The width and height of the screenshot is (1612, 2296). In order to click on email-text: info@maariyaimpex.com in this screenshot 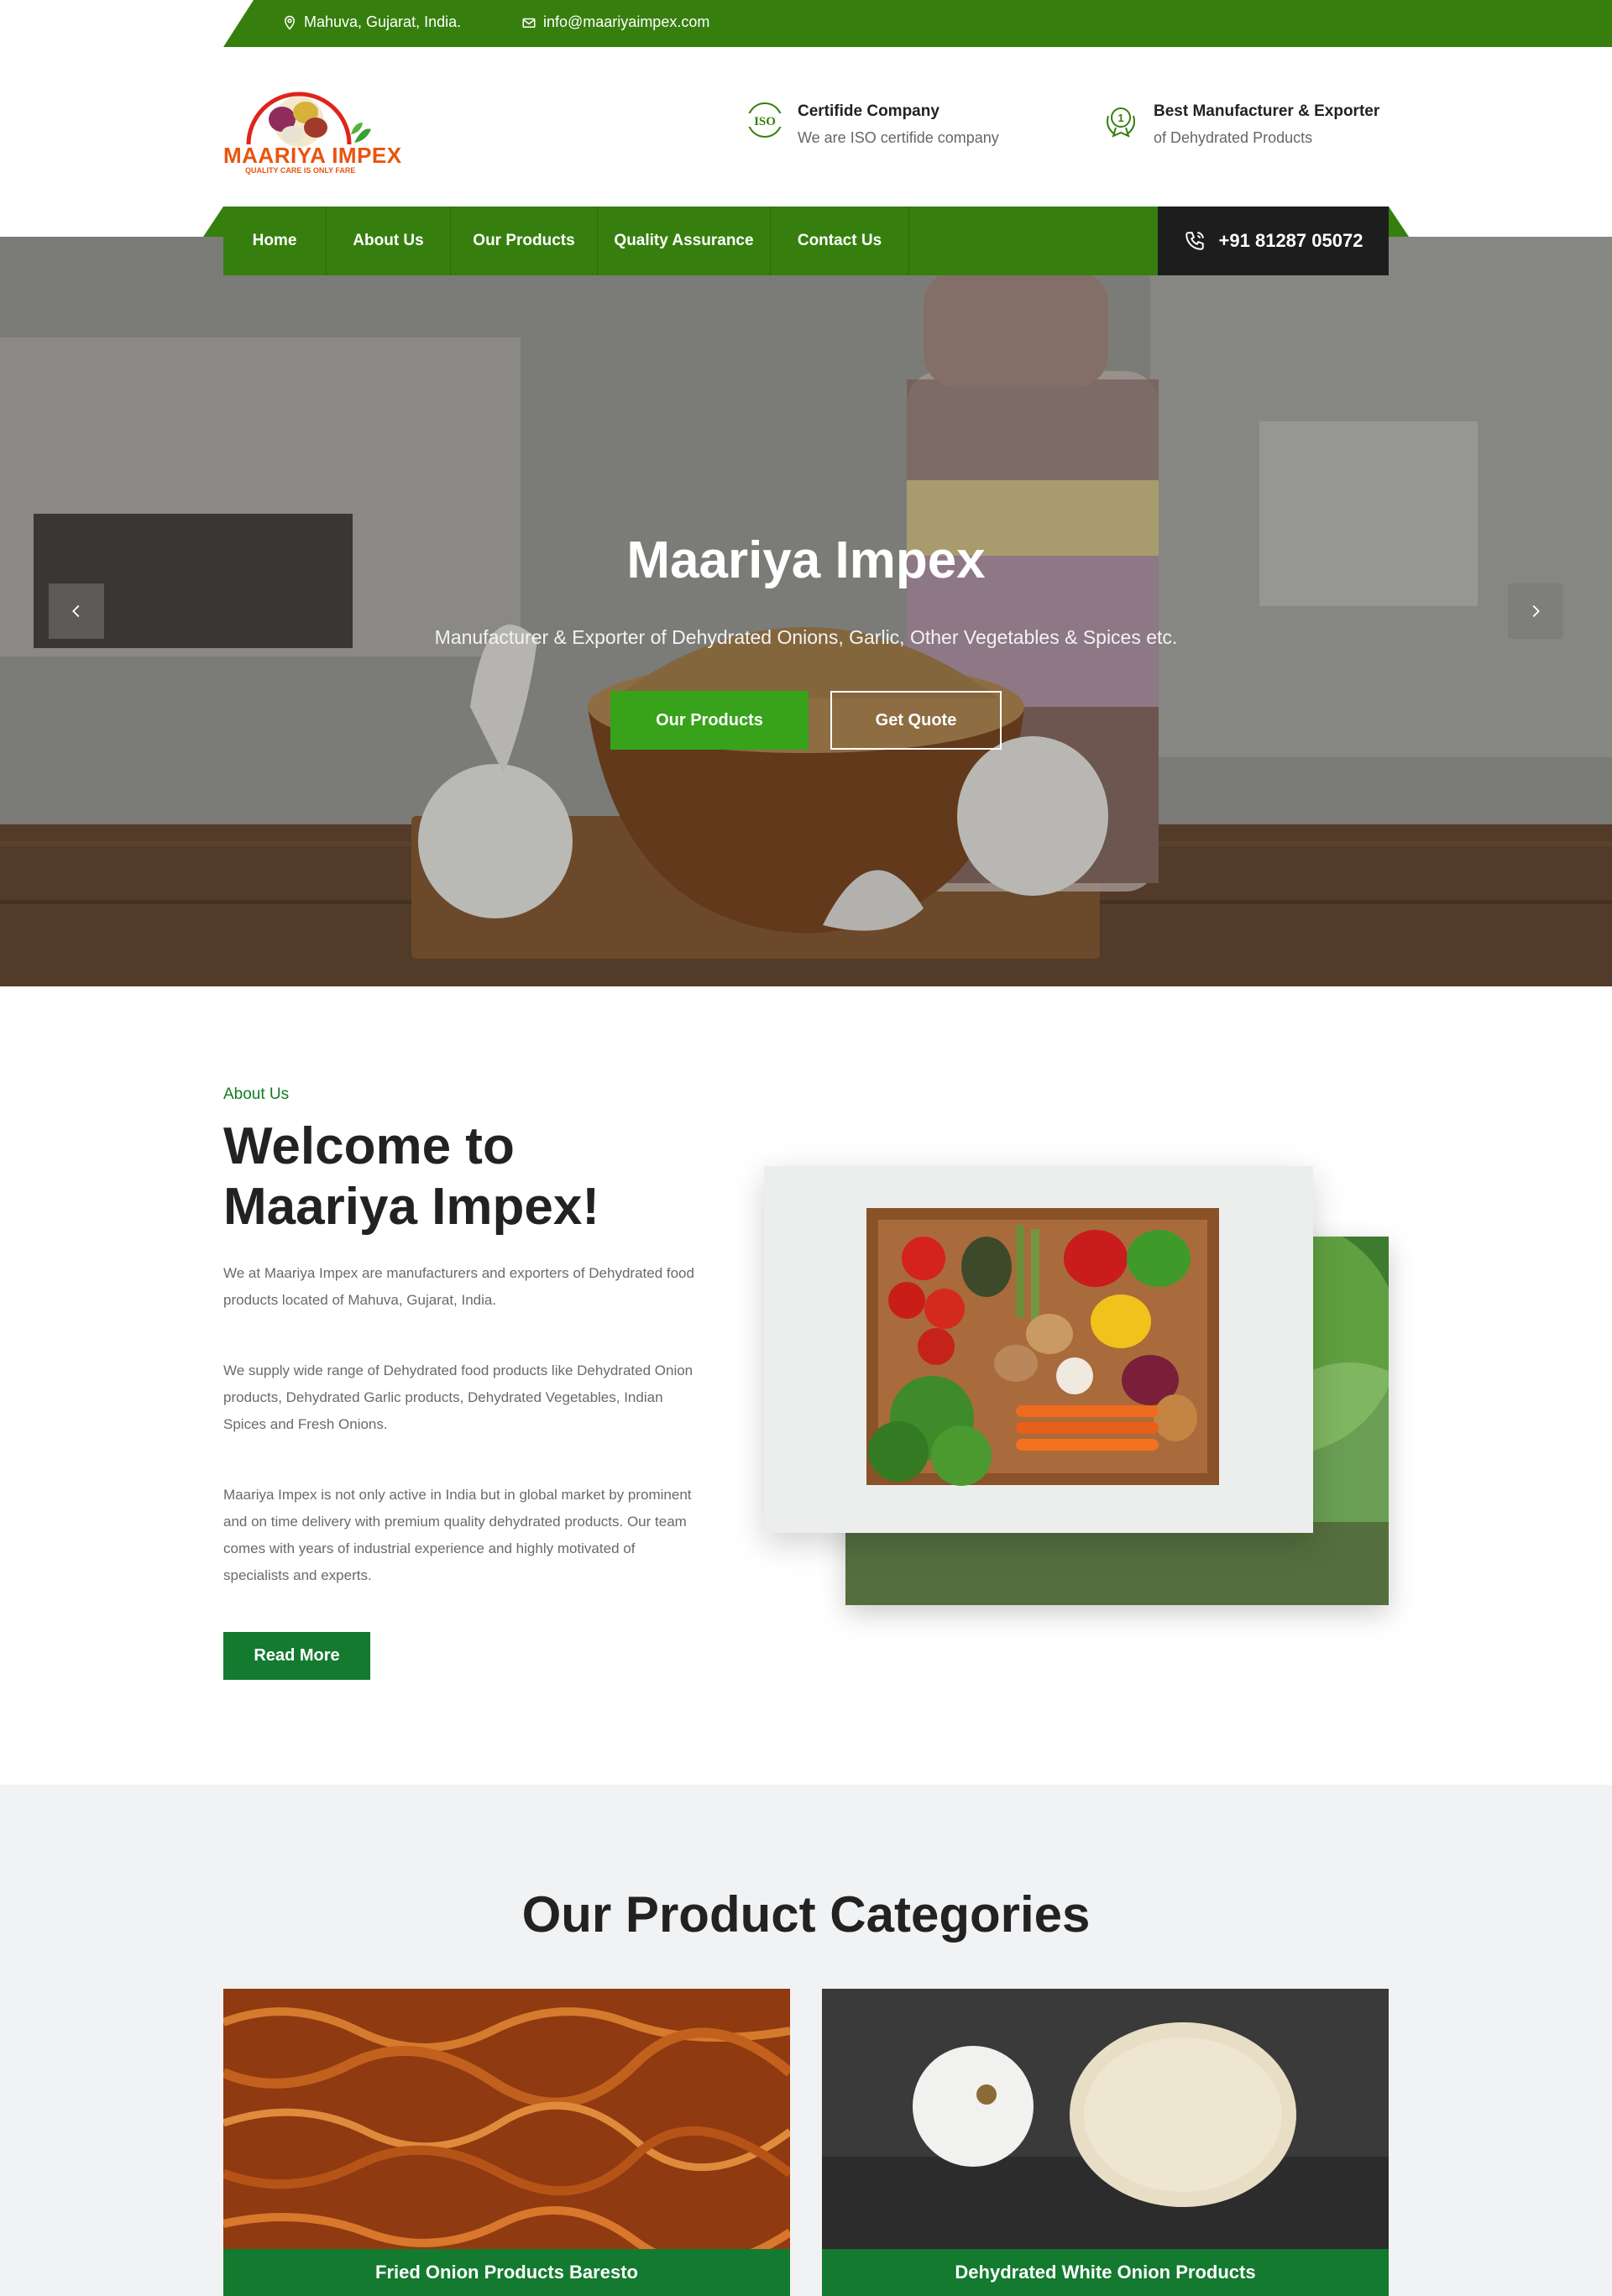, I will do `click(626, 22)`.